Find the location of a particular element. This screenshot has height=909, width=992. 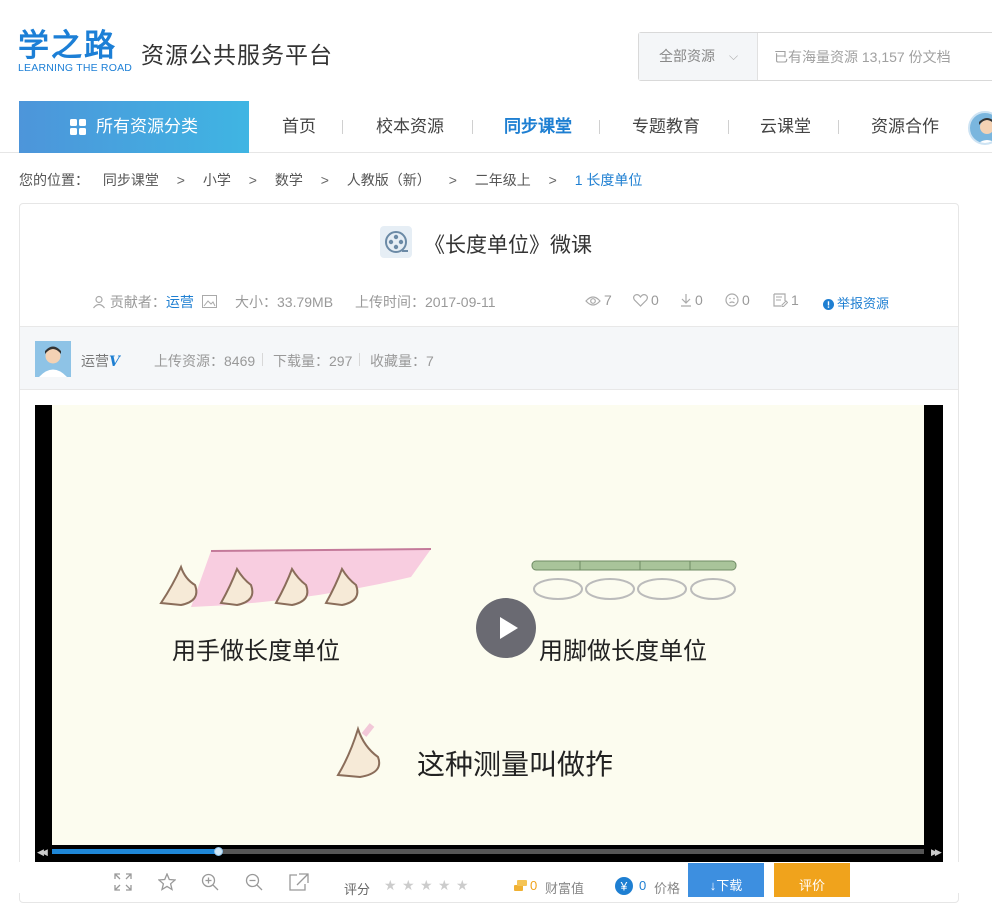

grid-icon is located at coordinates (78, 127).